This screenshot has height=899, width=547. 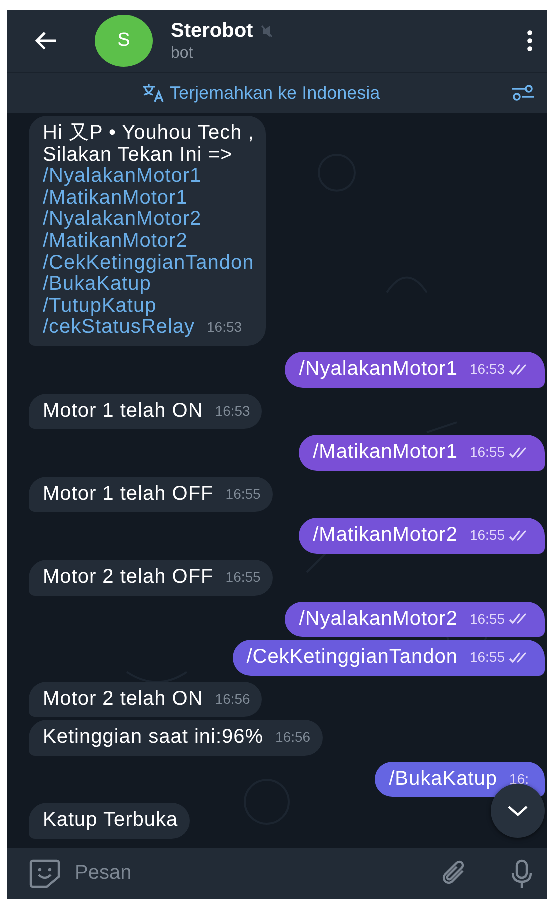 What do you see at coordinates (148, 241) in the screenshot?
I see `command-link: /MatikanMotor2` at bounding box center [148, 241].